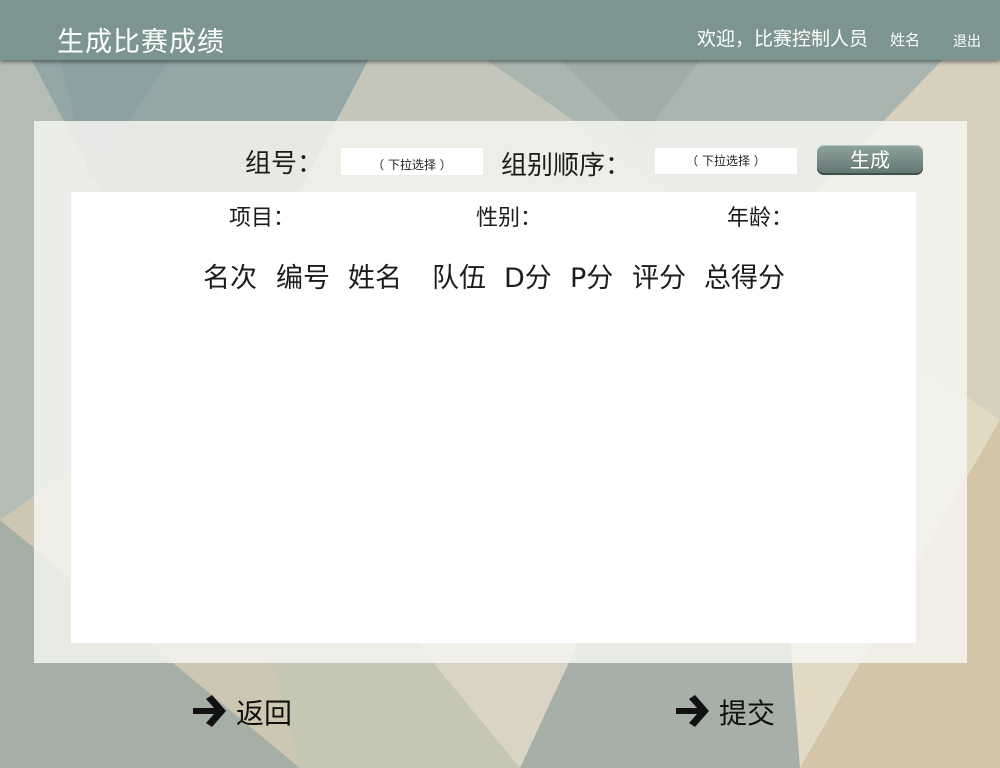 This screenshot has height=768, width=1000. Describe the element at coordinates (284, 164) in the screenshot. I see `group-label: 组号：` at that location.